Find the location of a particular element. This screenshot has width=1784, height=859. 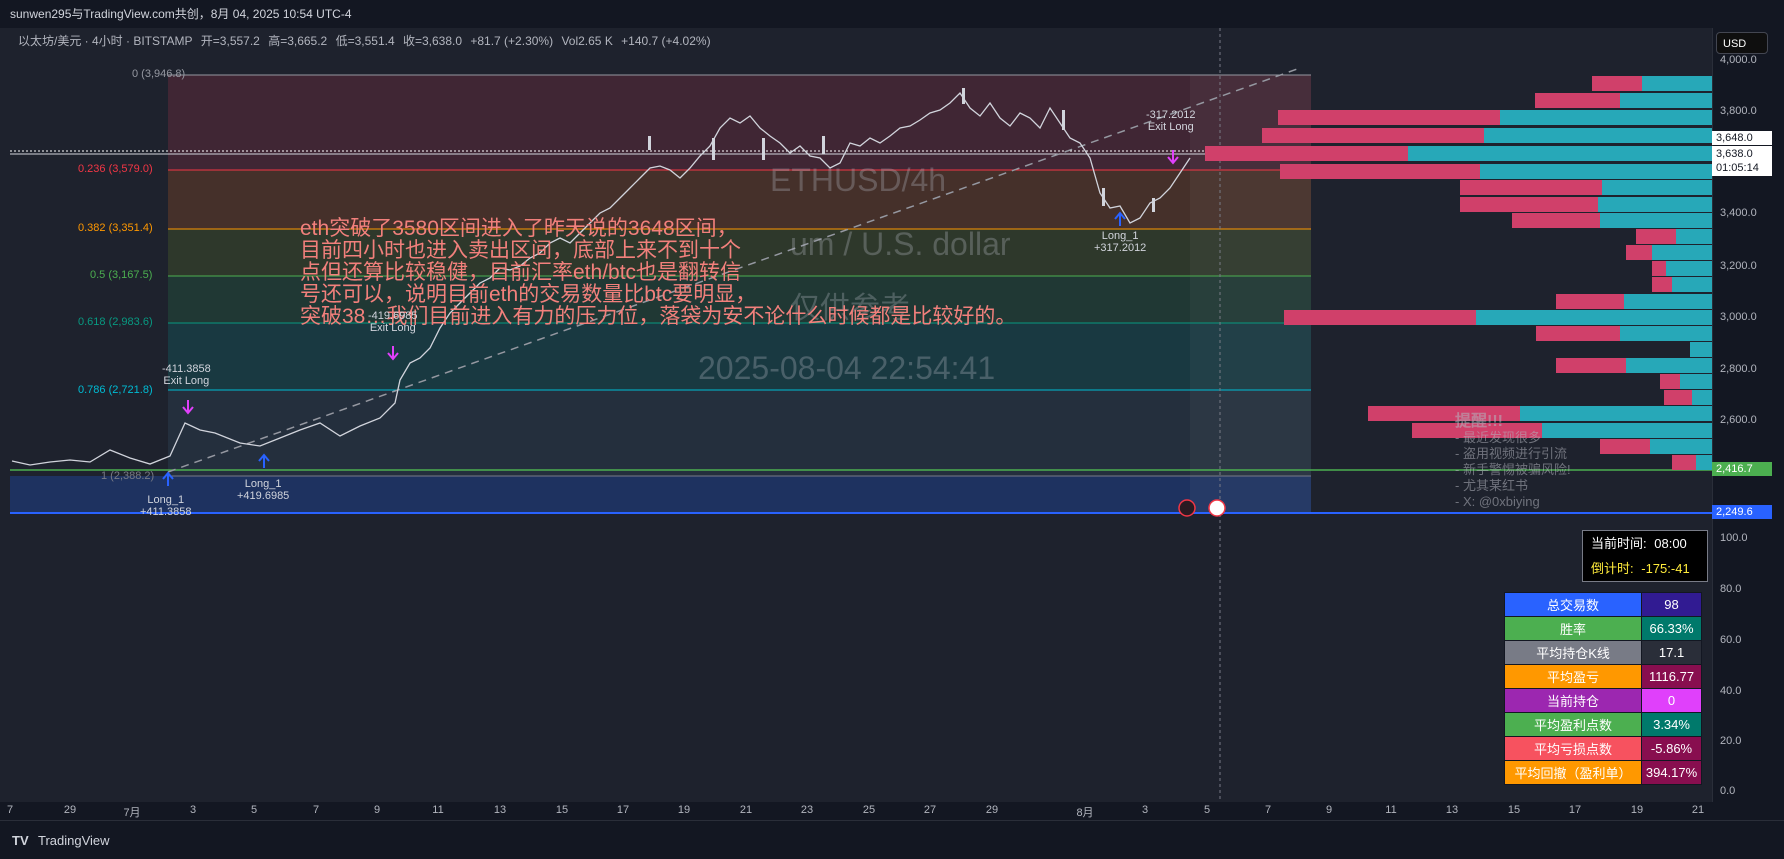

time-tick-label: 7月 is located at coordinates (132, 813).